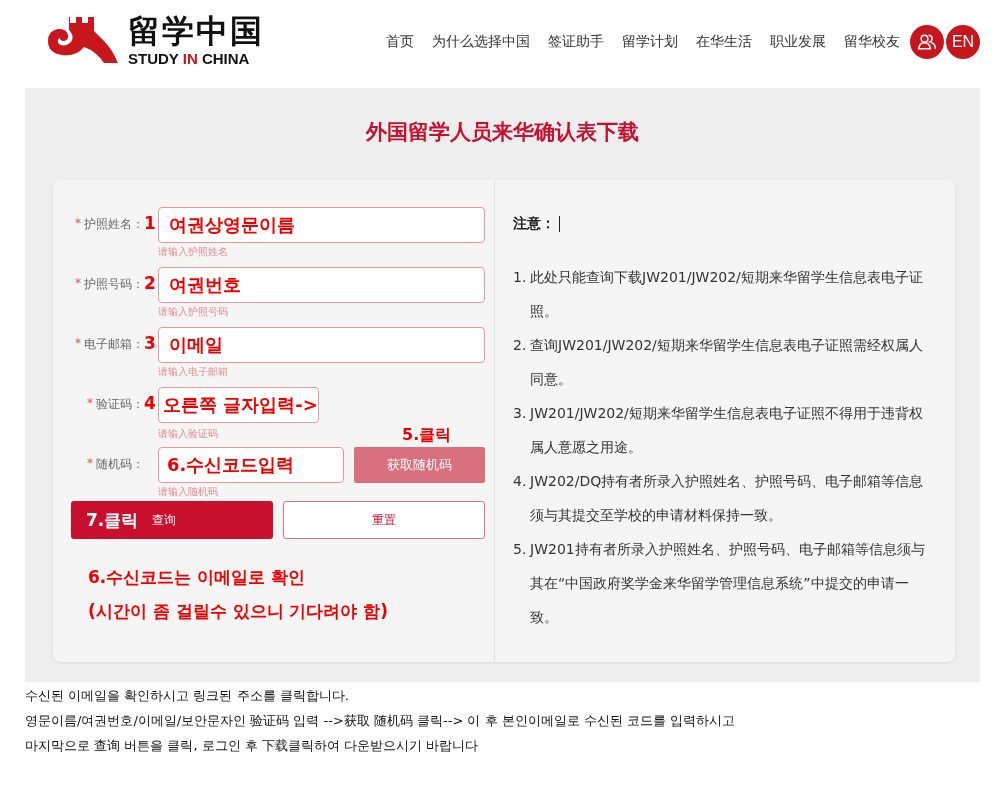 Image resolution: width=1008 pixels, height=790 pixels. Describe the element at coordinates (114, 344) in the screenshot. I see `field-label: 电子邮箱：` at that location.